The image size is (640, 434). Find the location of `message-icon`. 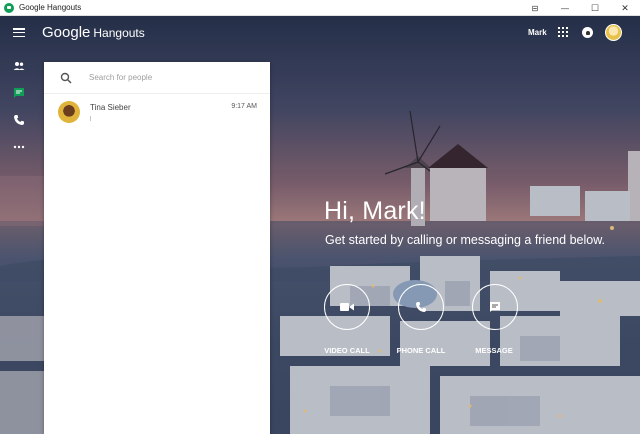

message-icon is located at coordinates (495, 307).